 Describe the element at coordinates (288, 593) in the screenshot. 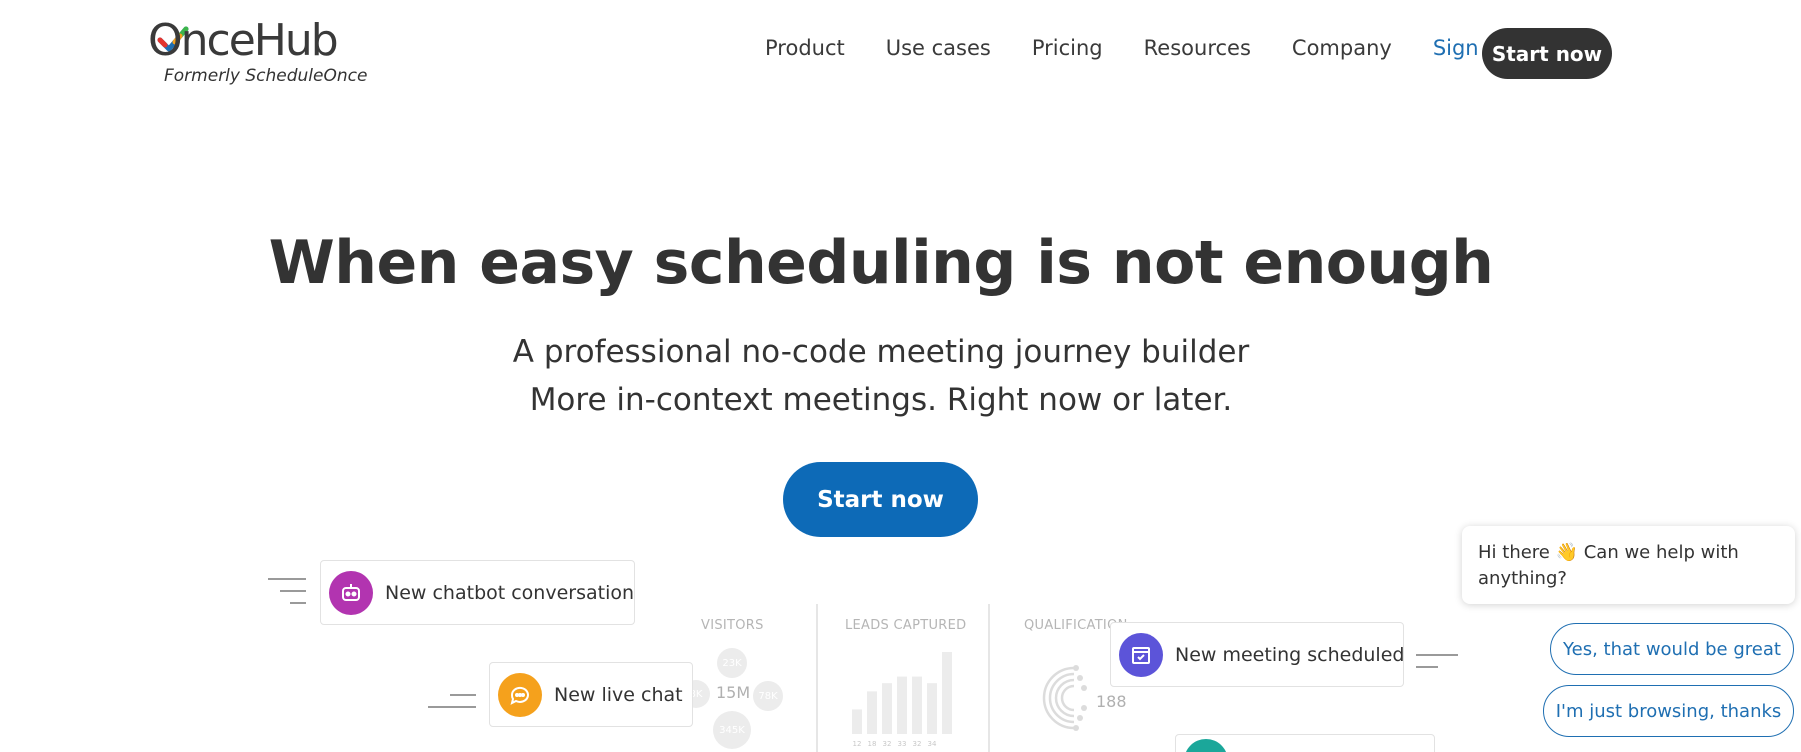

I see `decor-lines-chatbot` at that location.